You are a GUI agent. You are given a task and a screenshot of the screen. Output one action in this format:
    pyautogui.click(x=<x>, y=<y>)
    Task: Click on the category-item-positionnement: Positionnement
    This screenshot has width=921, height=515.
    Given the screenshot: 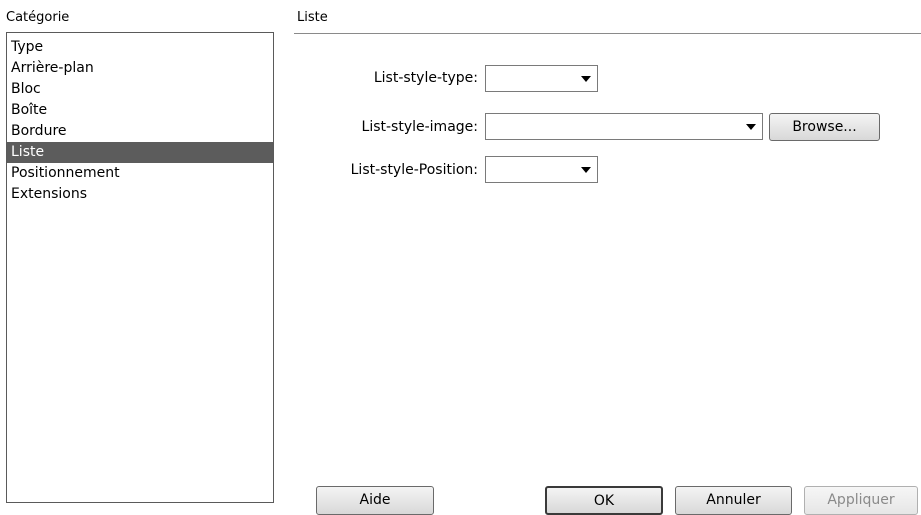 What is the action you would take?
    pyautogui.click(x=140, y=173)
    